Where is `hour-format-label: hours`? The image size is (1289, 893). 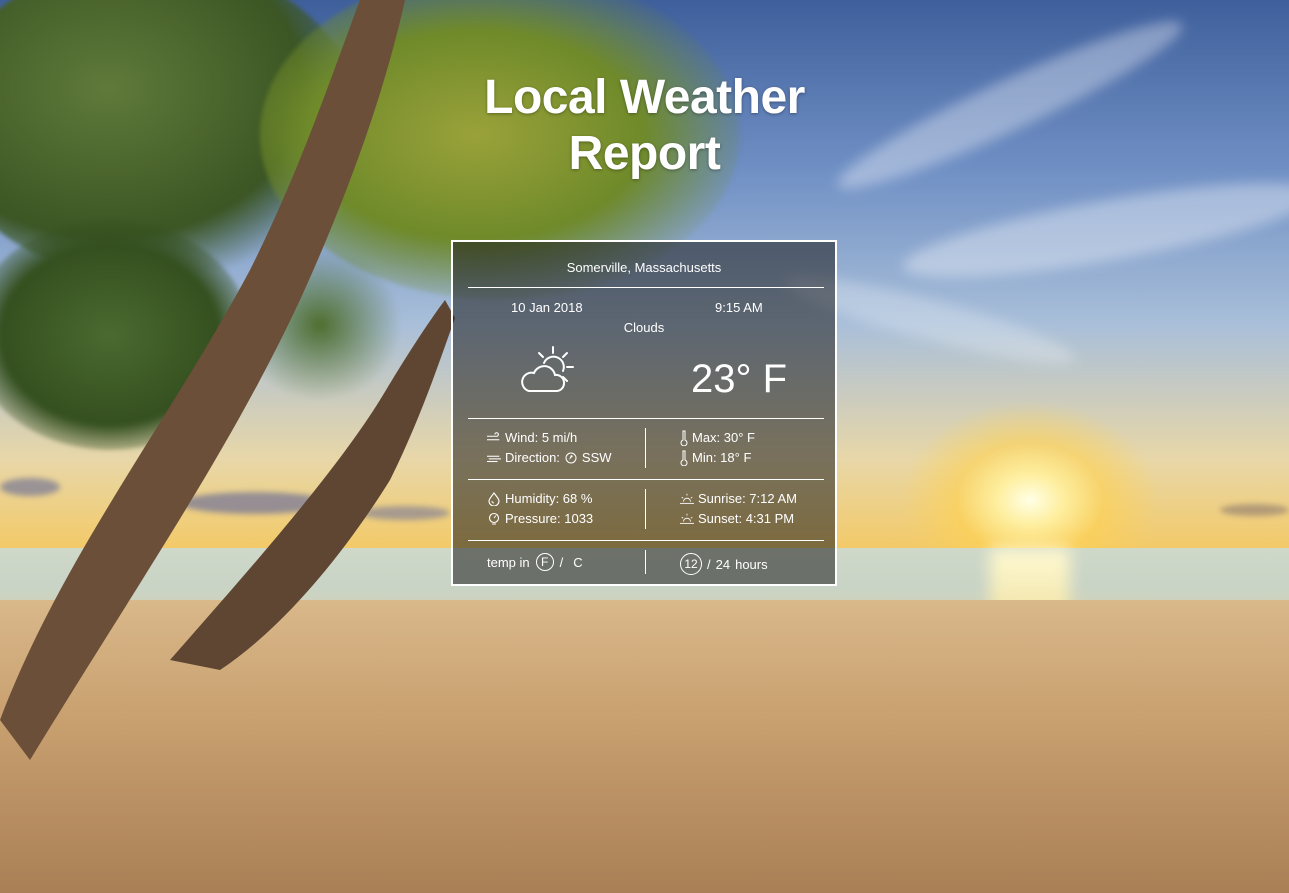 hour-format-label: hours is located at coordinates (751, 564).